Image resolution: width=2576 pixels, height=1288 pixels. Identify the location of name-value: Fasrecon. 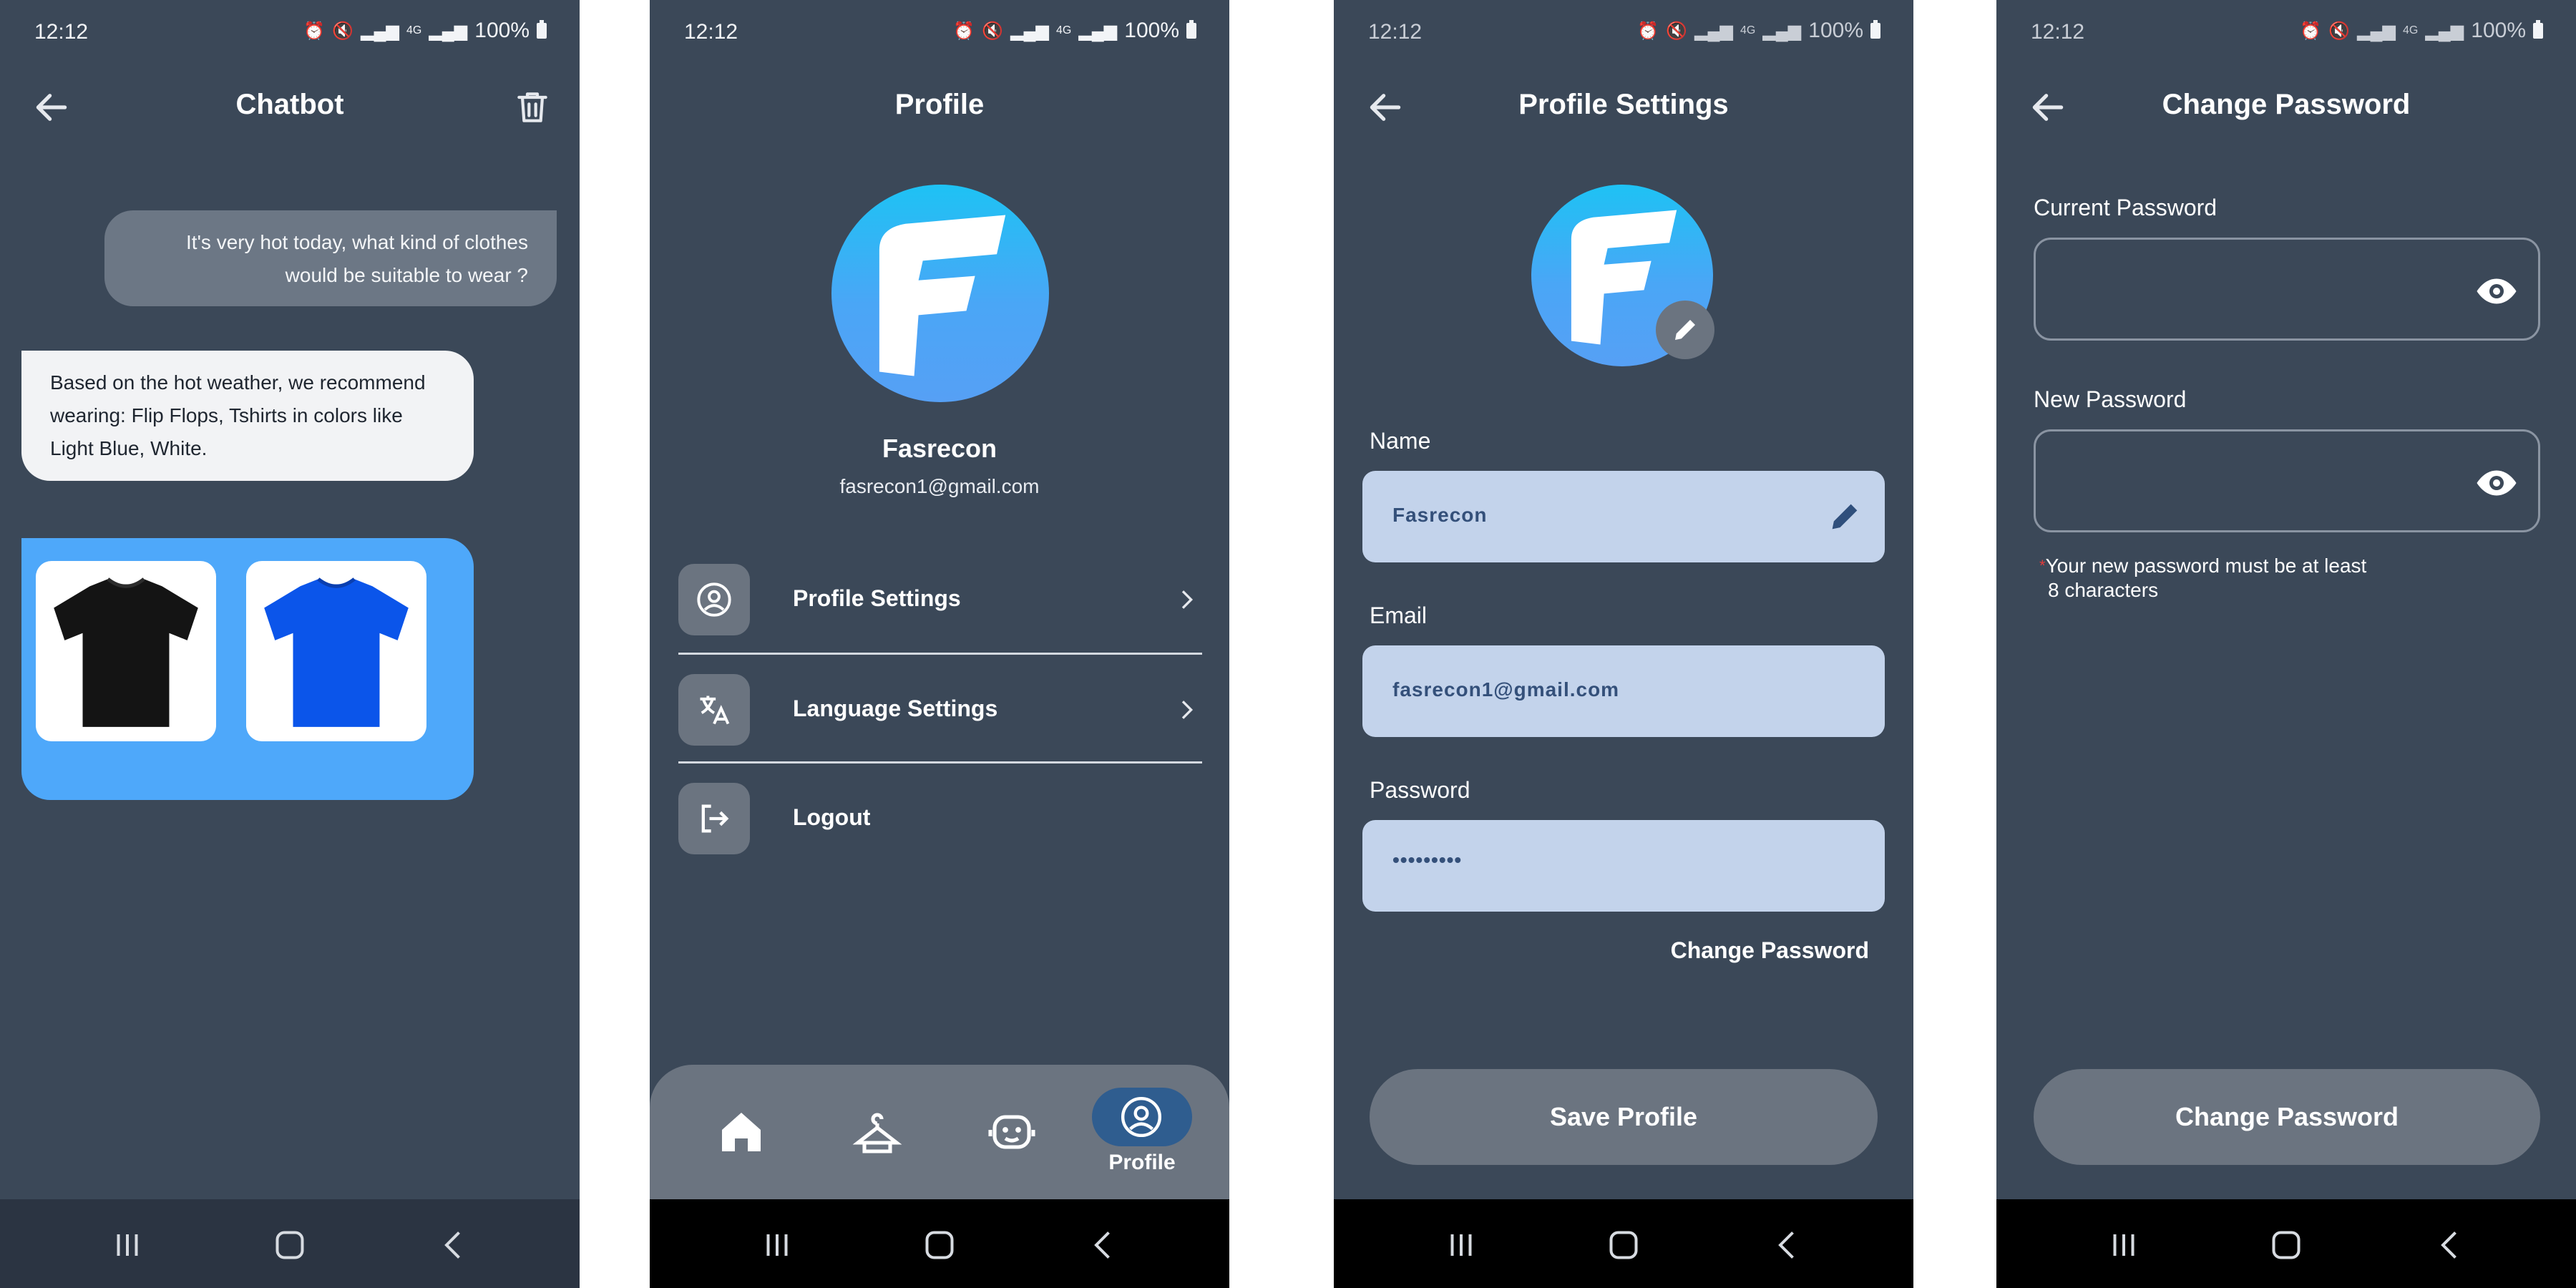
(1440, 515).